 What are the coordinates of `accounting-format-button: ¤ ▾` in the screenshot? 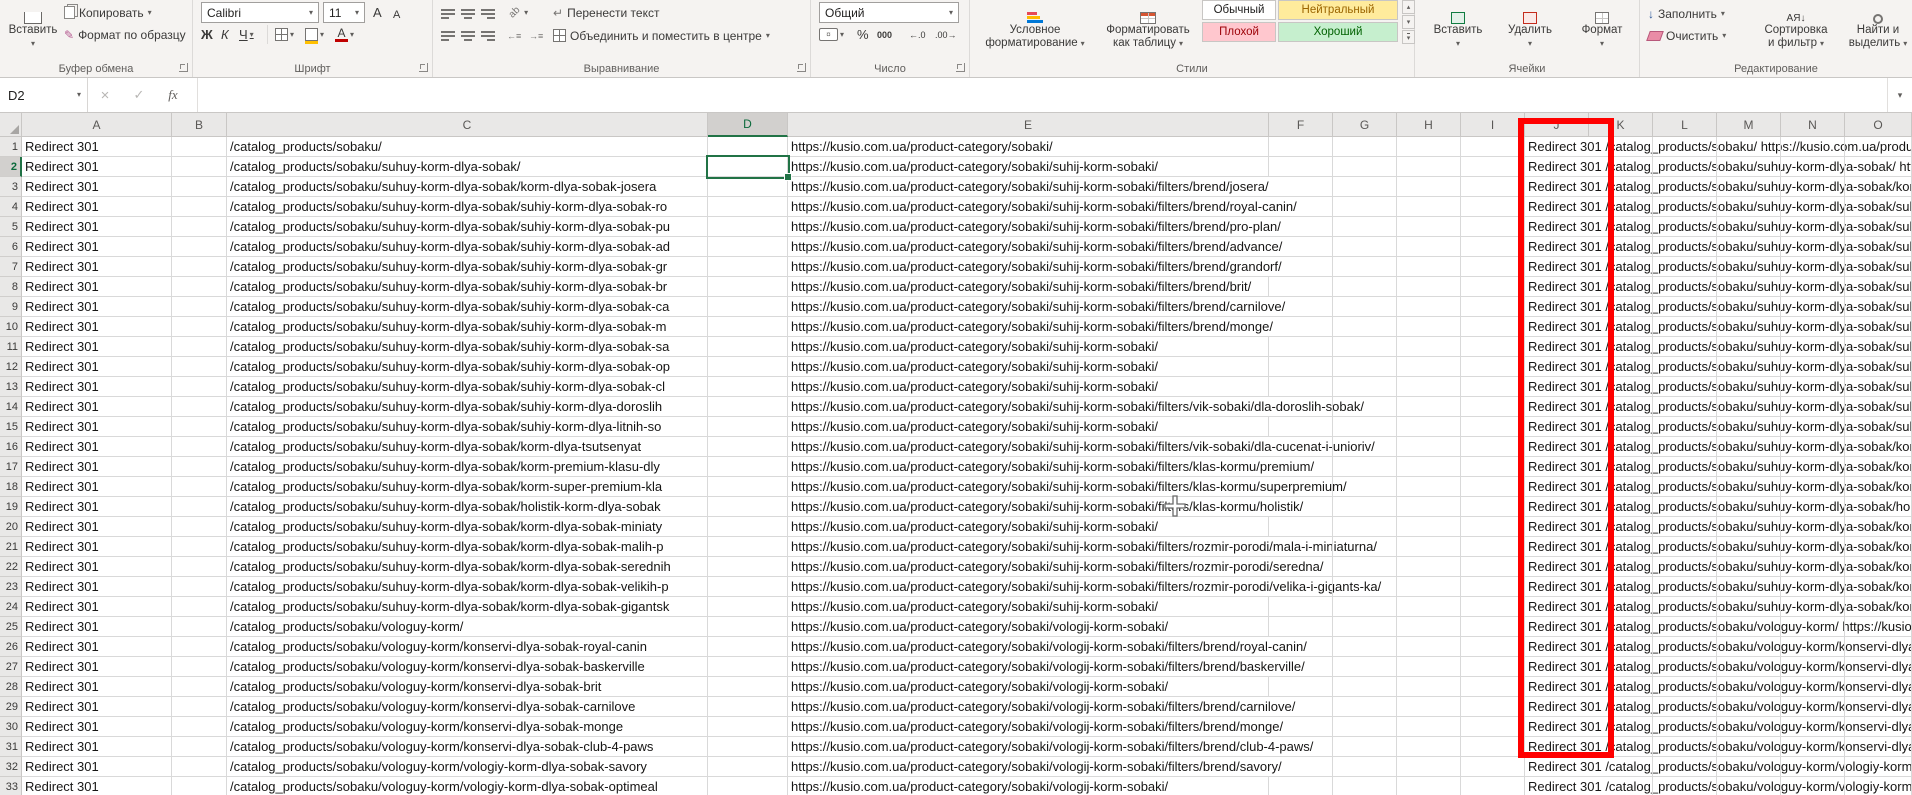 It's located at (831, 34).